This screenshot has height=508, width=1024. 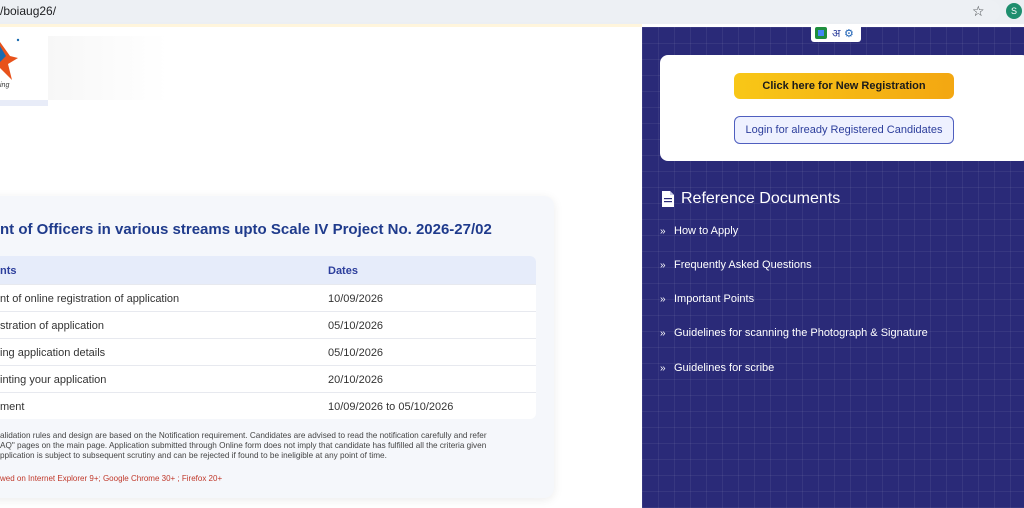 What do you see at coordinates (8, 271) in the screenshot?
I see `column-header-events: nts` at bounding box center [8, 271].